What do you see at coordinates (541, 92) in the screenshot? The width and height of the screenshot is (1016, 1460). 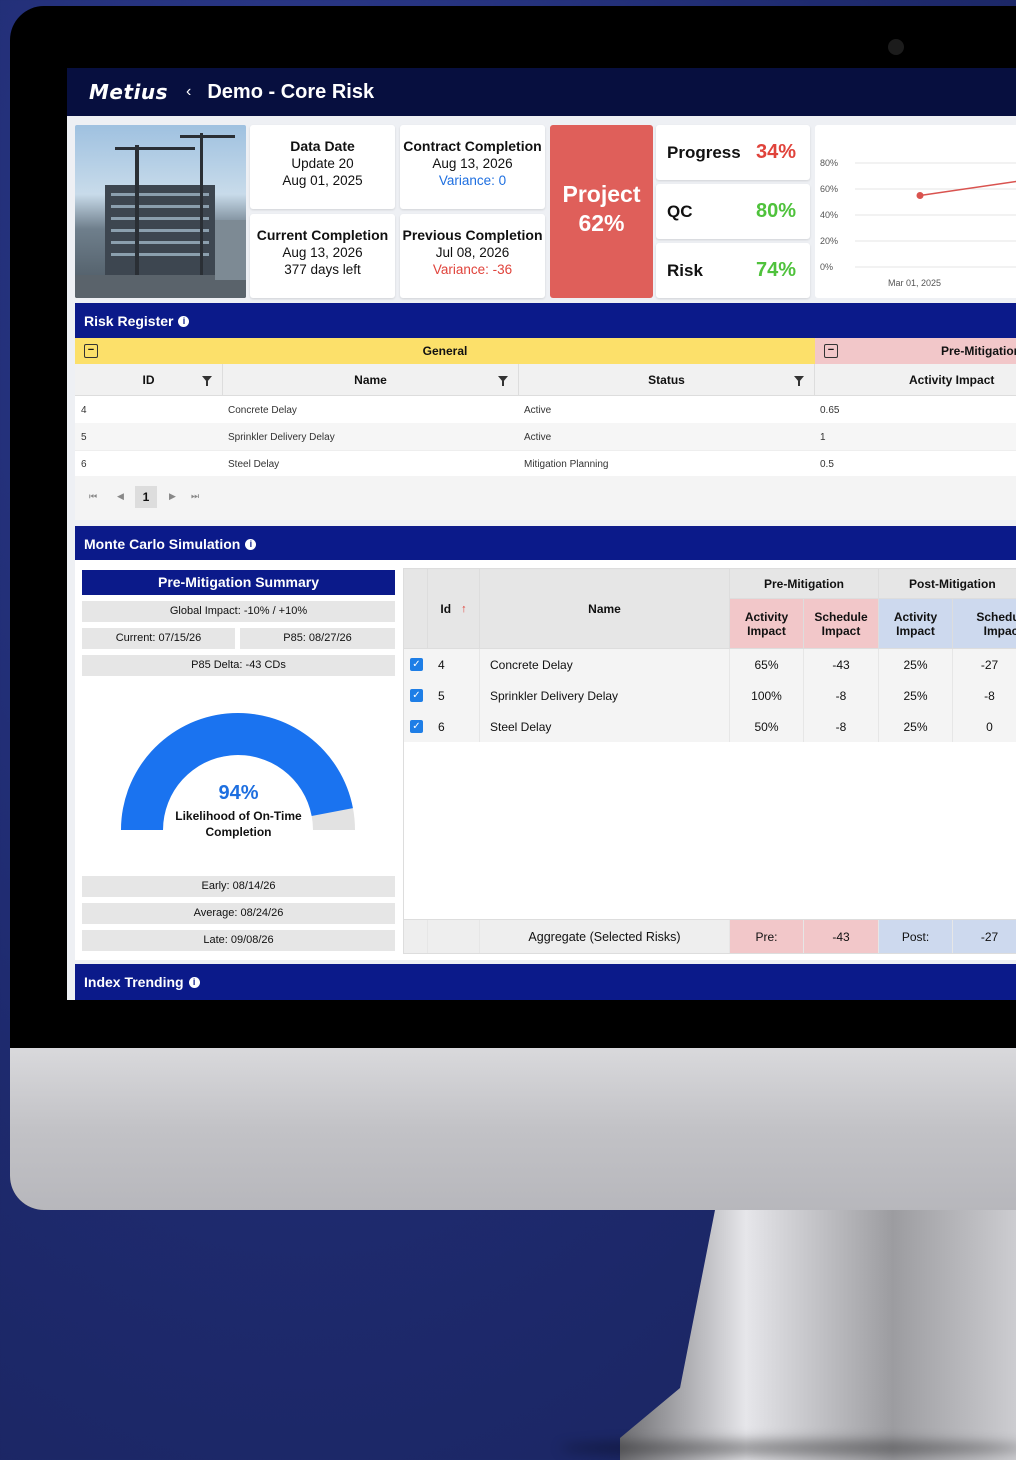 I see `top-nav-bar: Metius ‹ Demo - Core Risk` at bounding box center [541, 92].